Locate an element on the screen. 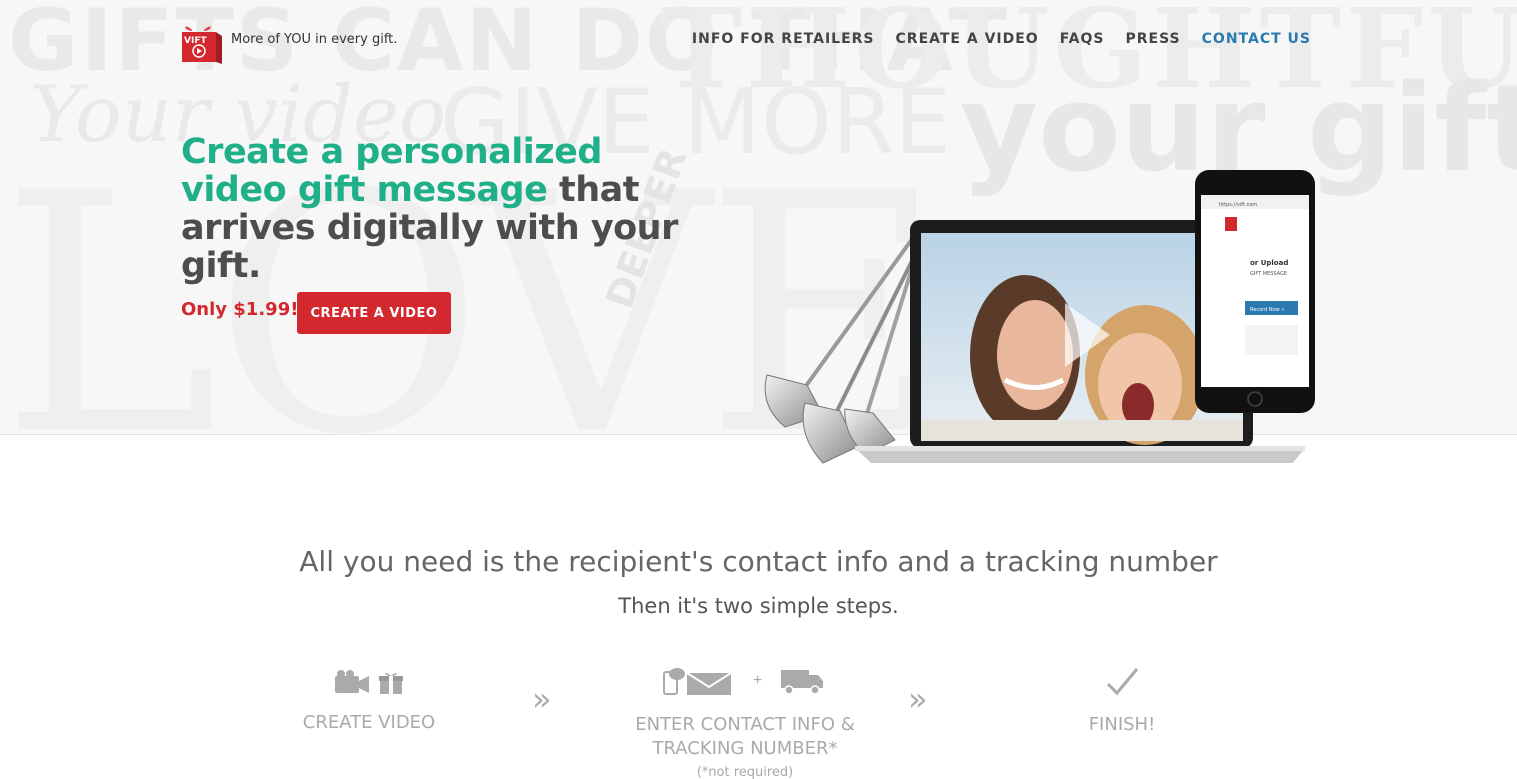 This screenshot has height=779, width=1517. svg-text: https://vift.com is located at coordinates (1238, 205).